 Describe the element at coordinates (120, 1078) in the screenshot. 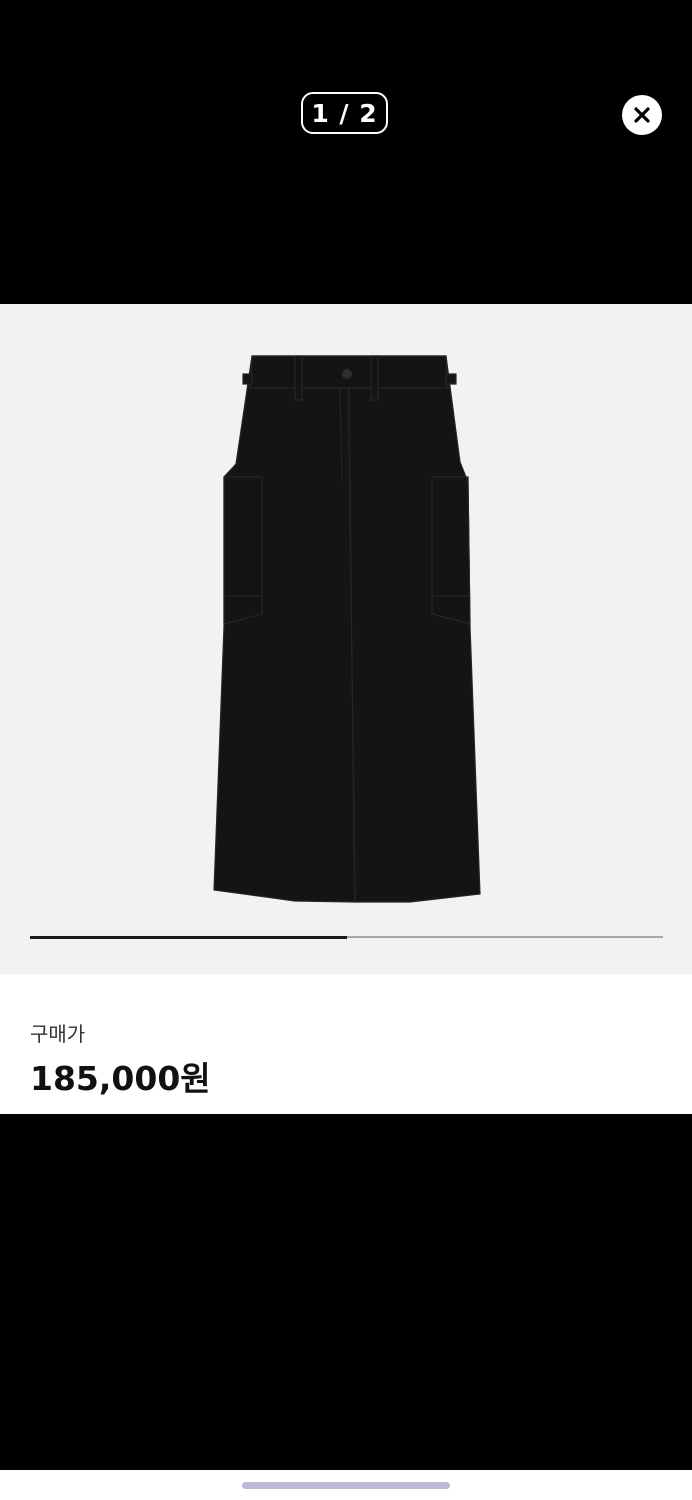

I see `price-value: 185,000원` at that location.